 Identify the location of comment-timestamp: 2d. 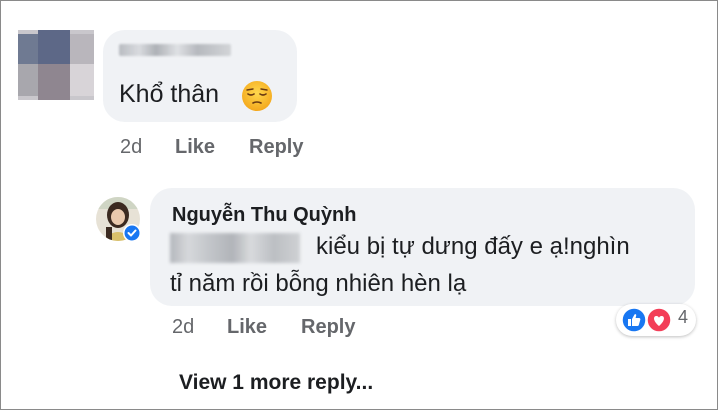
(131, 147).